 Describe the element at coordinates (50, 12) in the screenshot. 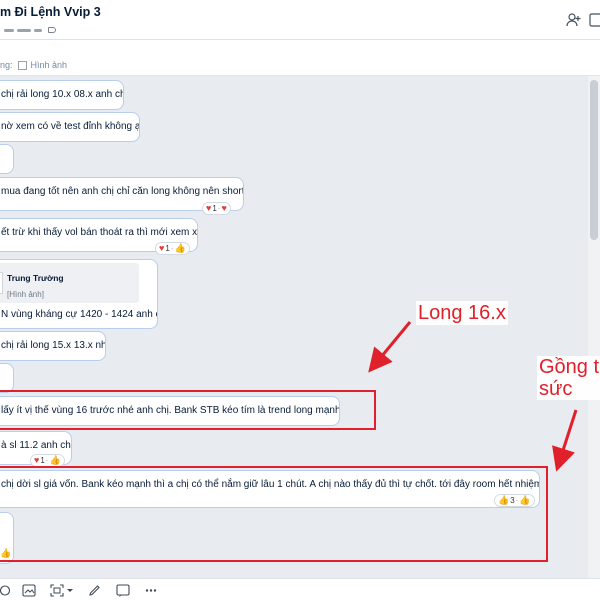

I see `group-title: m Đi Lệnh Vvip 3` at that location.